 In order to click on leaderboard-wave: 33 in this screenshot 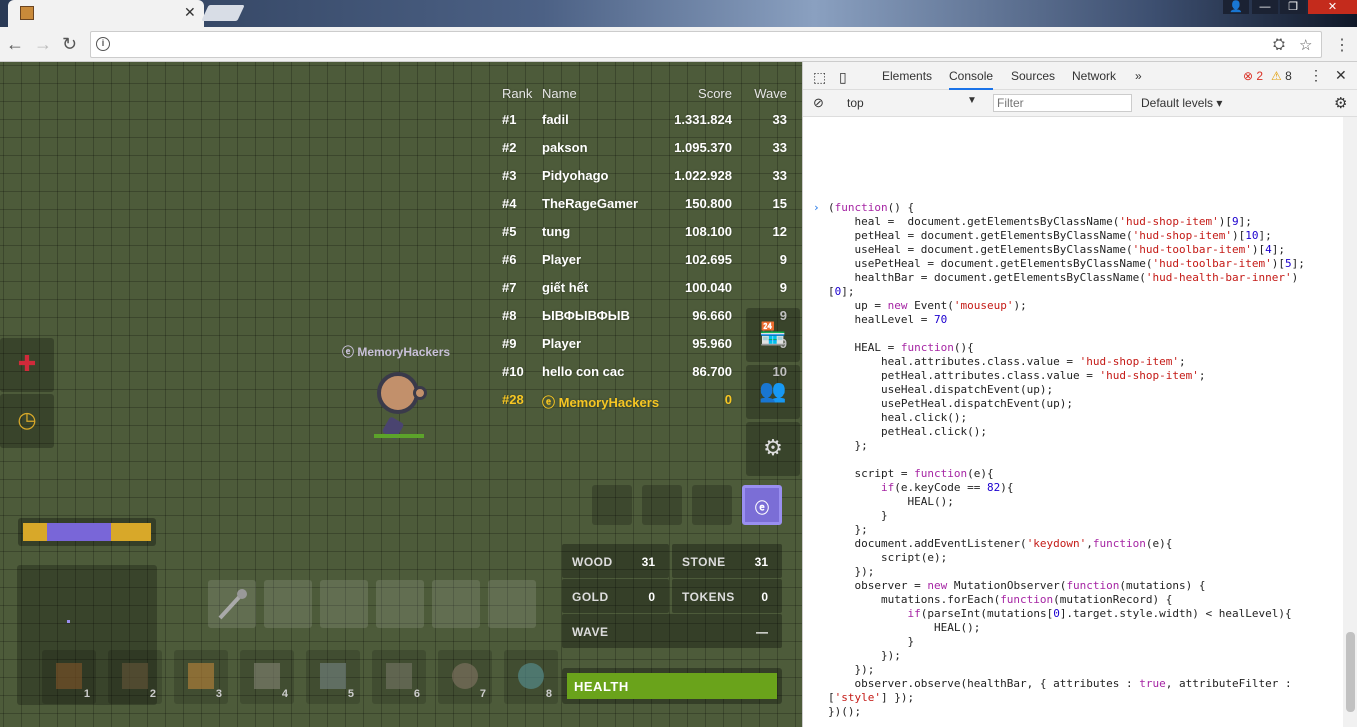, I will do `click(779, 119)`.